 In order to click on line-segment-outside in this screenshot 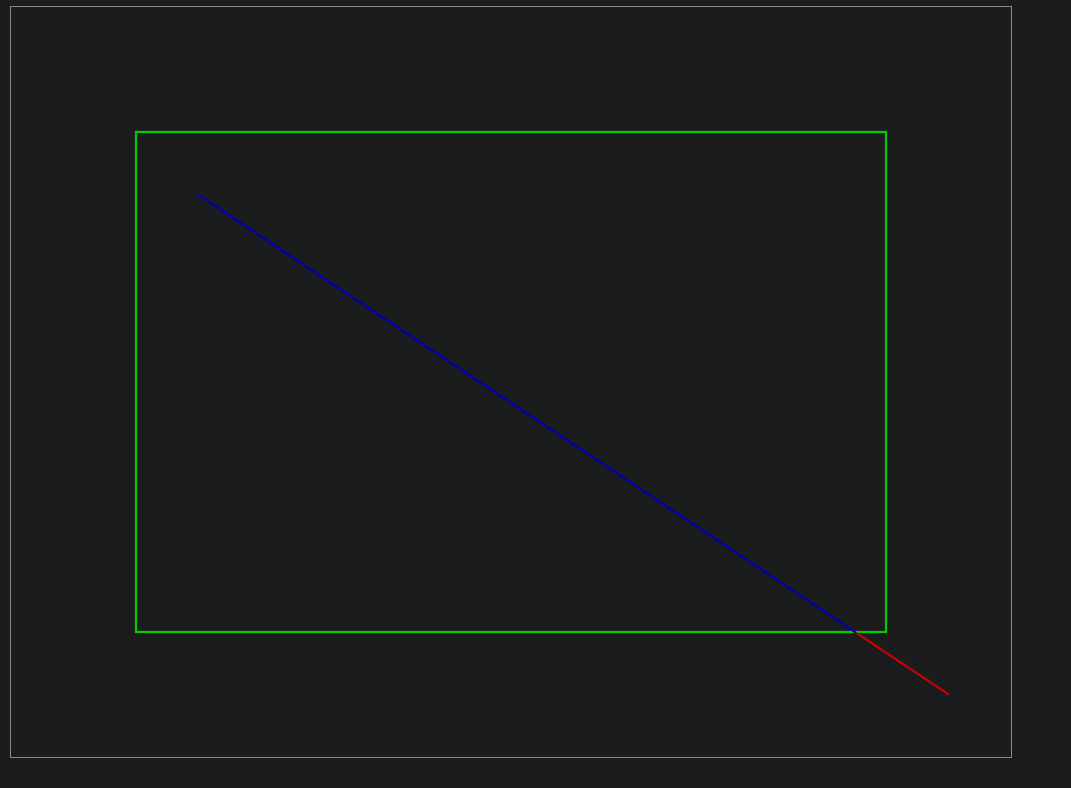, I will do `click(901, 663)`.